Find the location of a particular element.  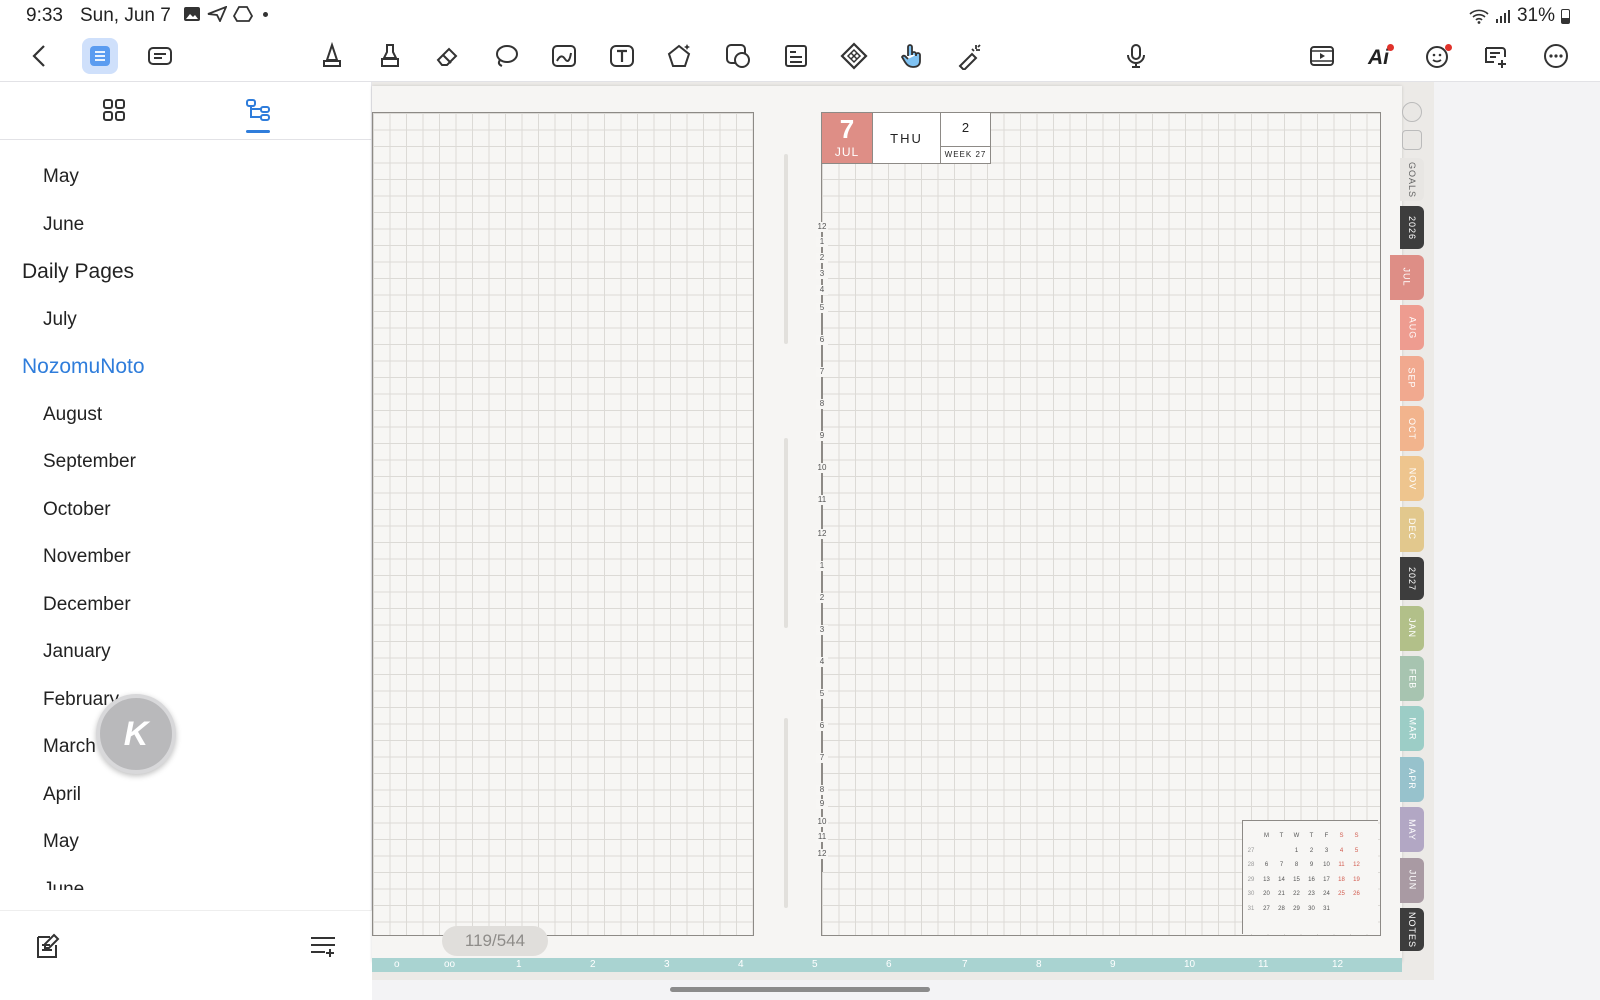

mini-calendar-cell: 22 is located at coordinates (1296, 894).